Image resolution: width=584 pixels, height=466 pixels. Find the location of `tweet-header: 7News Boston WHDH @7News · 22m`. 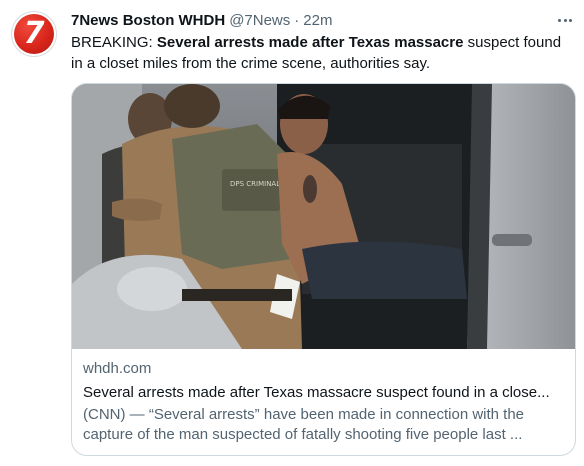

tweet-header: 7News Boston WHDH @7News · 22m is located at coordinates (307, 20).